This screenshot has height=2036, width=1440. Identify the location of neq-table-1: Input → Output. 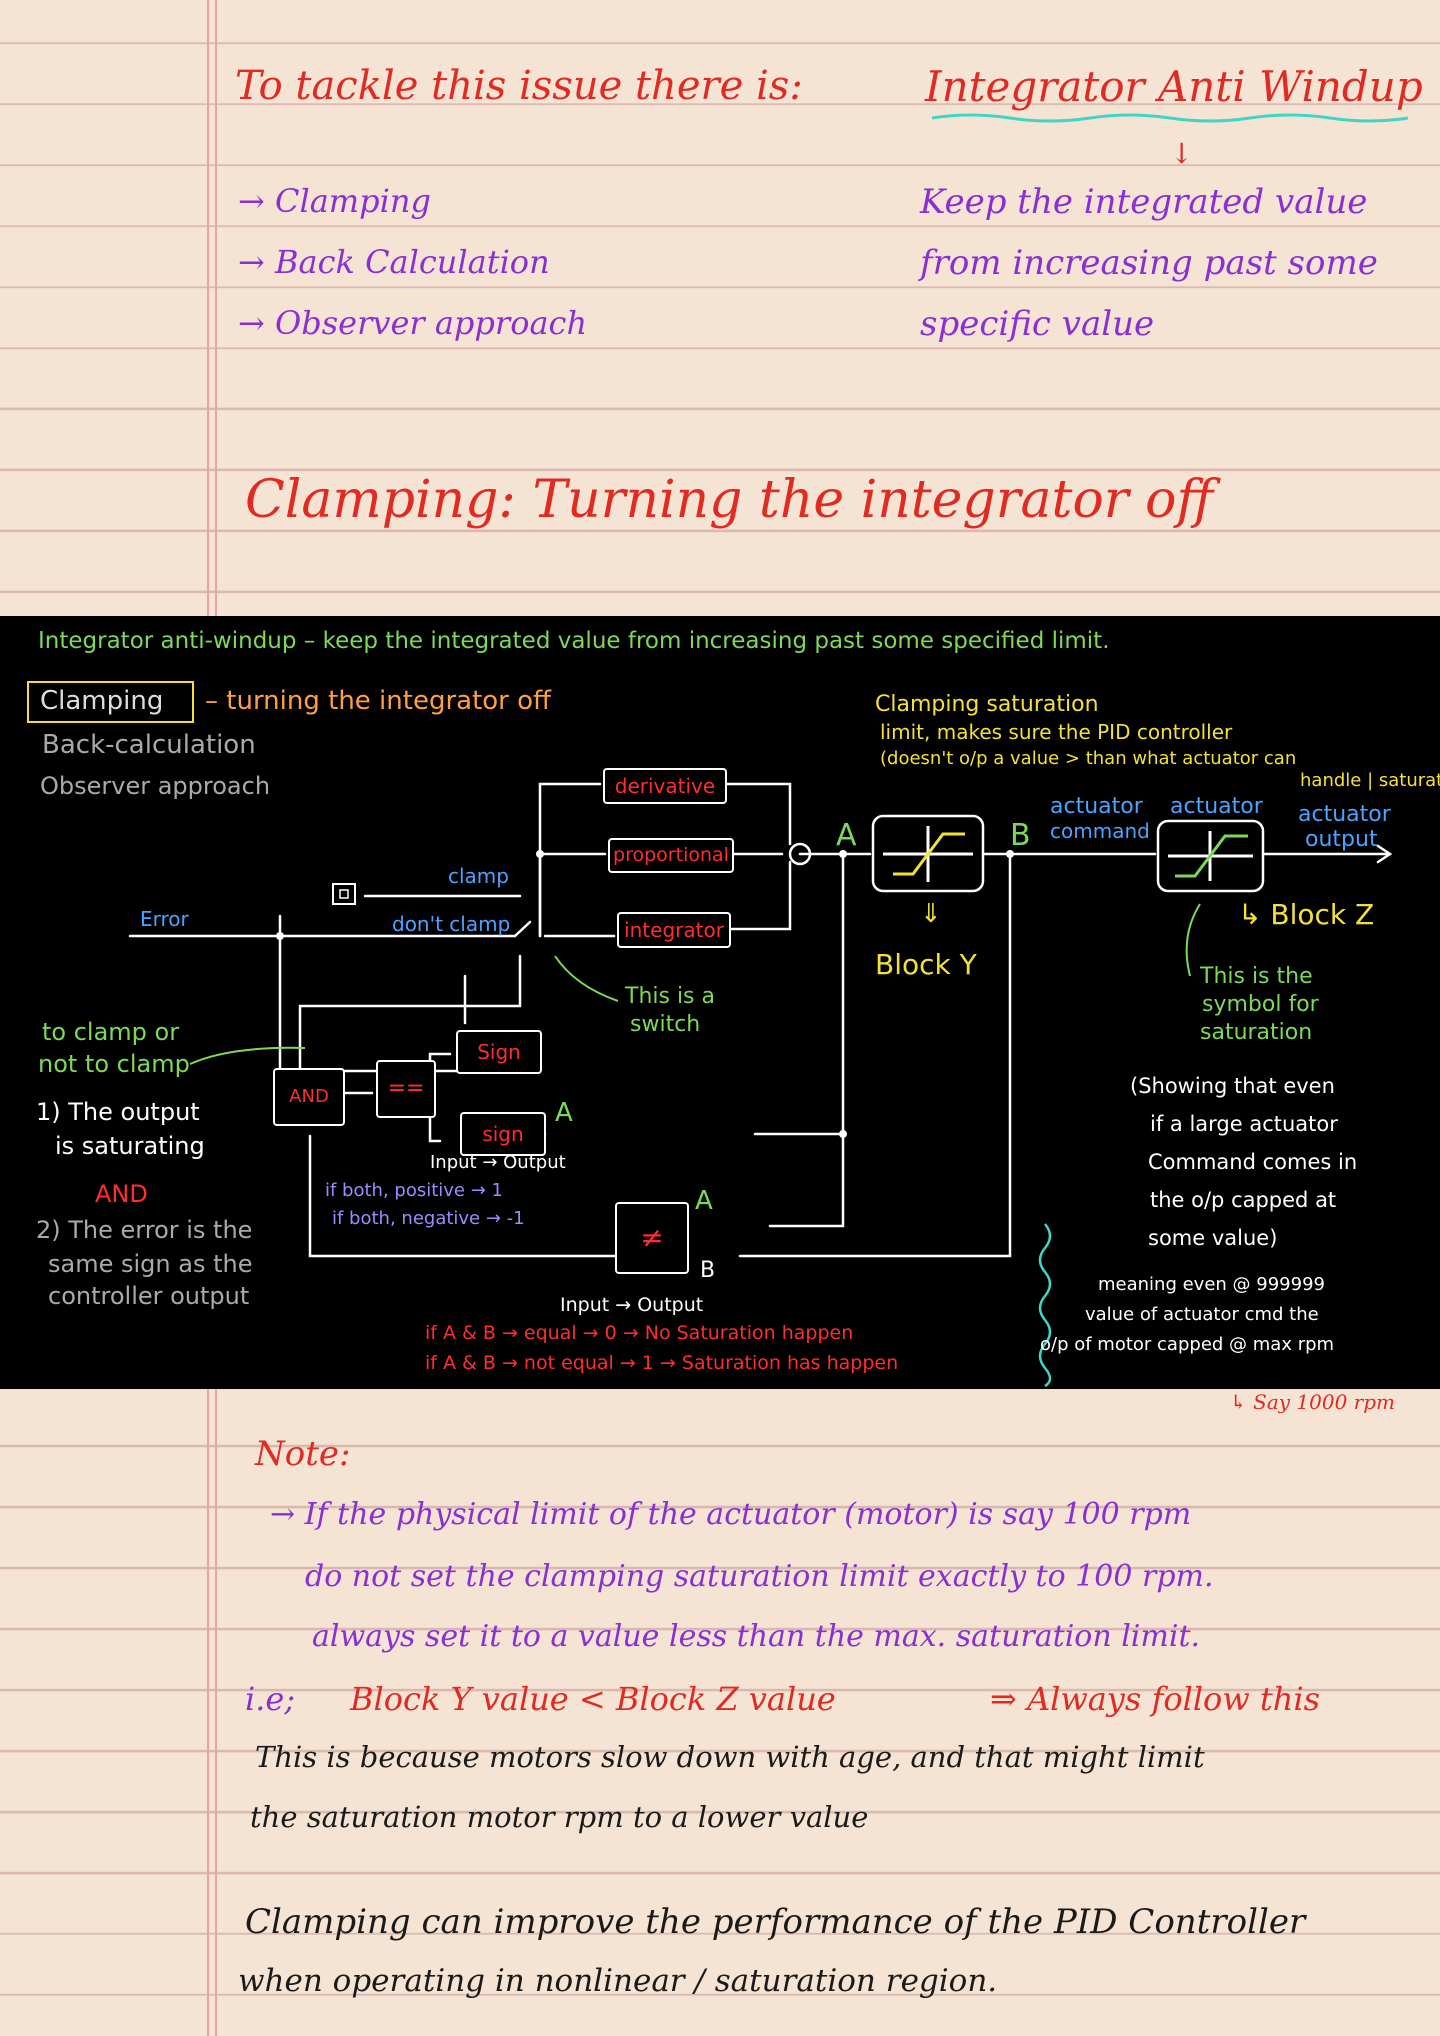
(632, 1305).